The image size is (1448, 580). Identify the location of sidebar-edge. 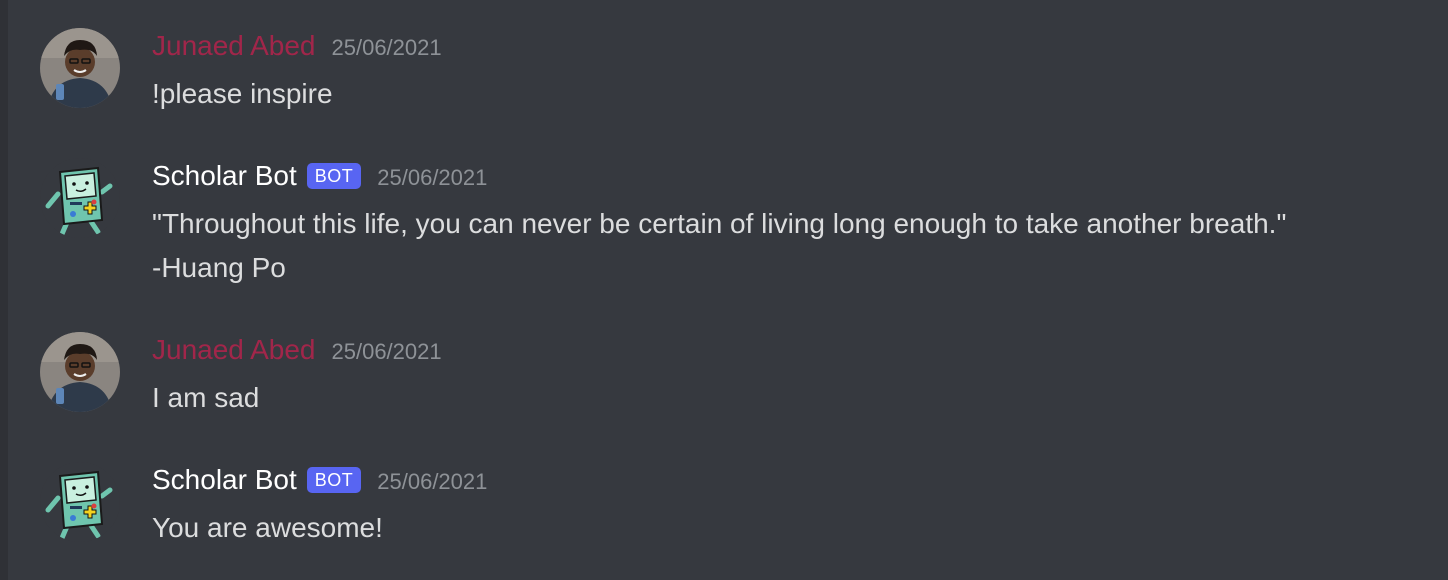
(4, 290).